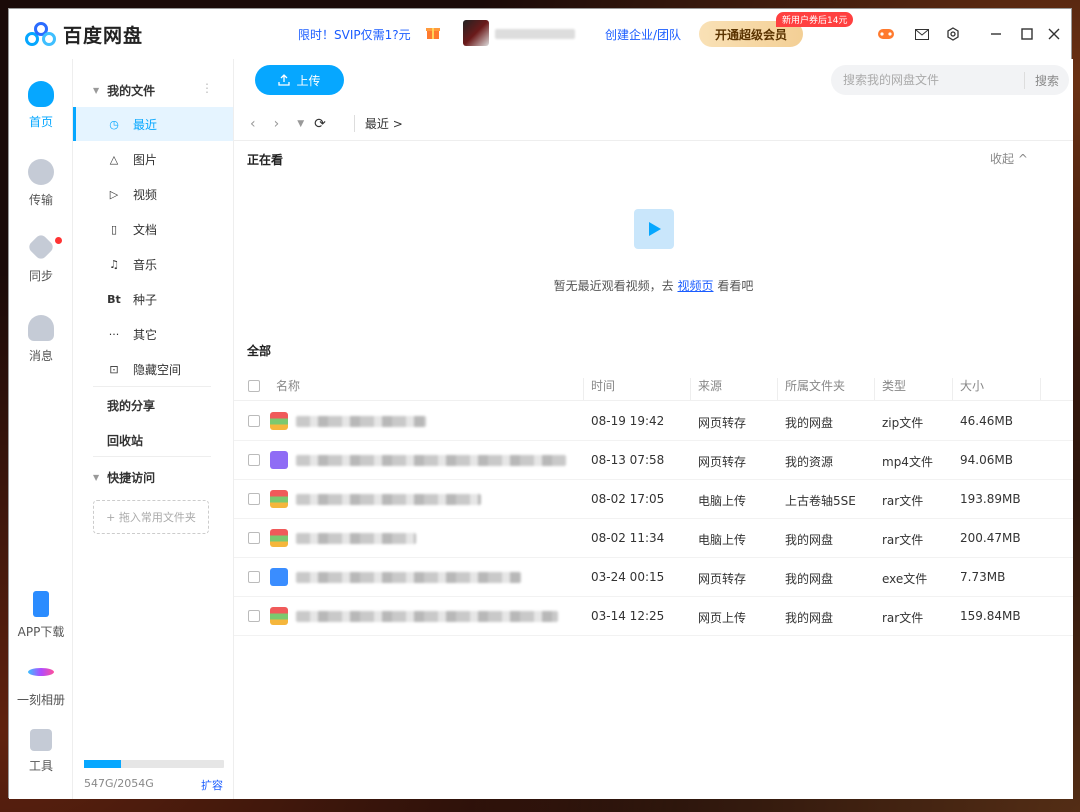  Describe the element at coordinates (1009, 158) in the screenshot. I see `collapse-button: 收起 ^` at that location.